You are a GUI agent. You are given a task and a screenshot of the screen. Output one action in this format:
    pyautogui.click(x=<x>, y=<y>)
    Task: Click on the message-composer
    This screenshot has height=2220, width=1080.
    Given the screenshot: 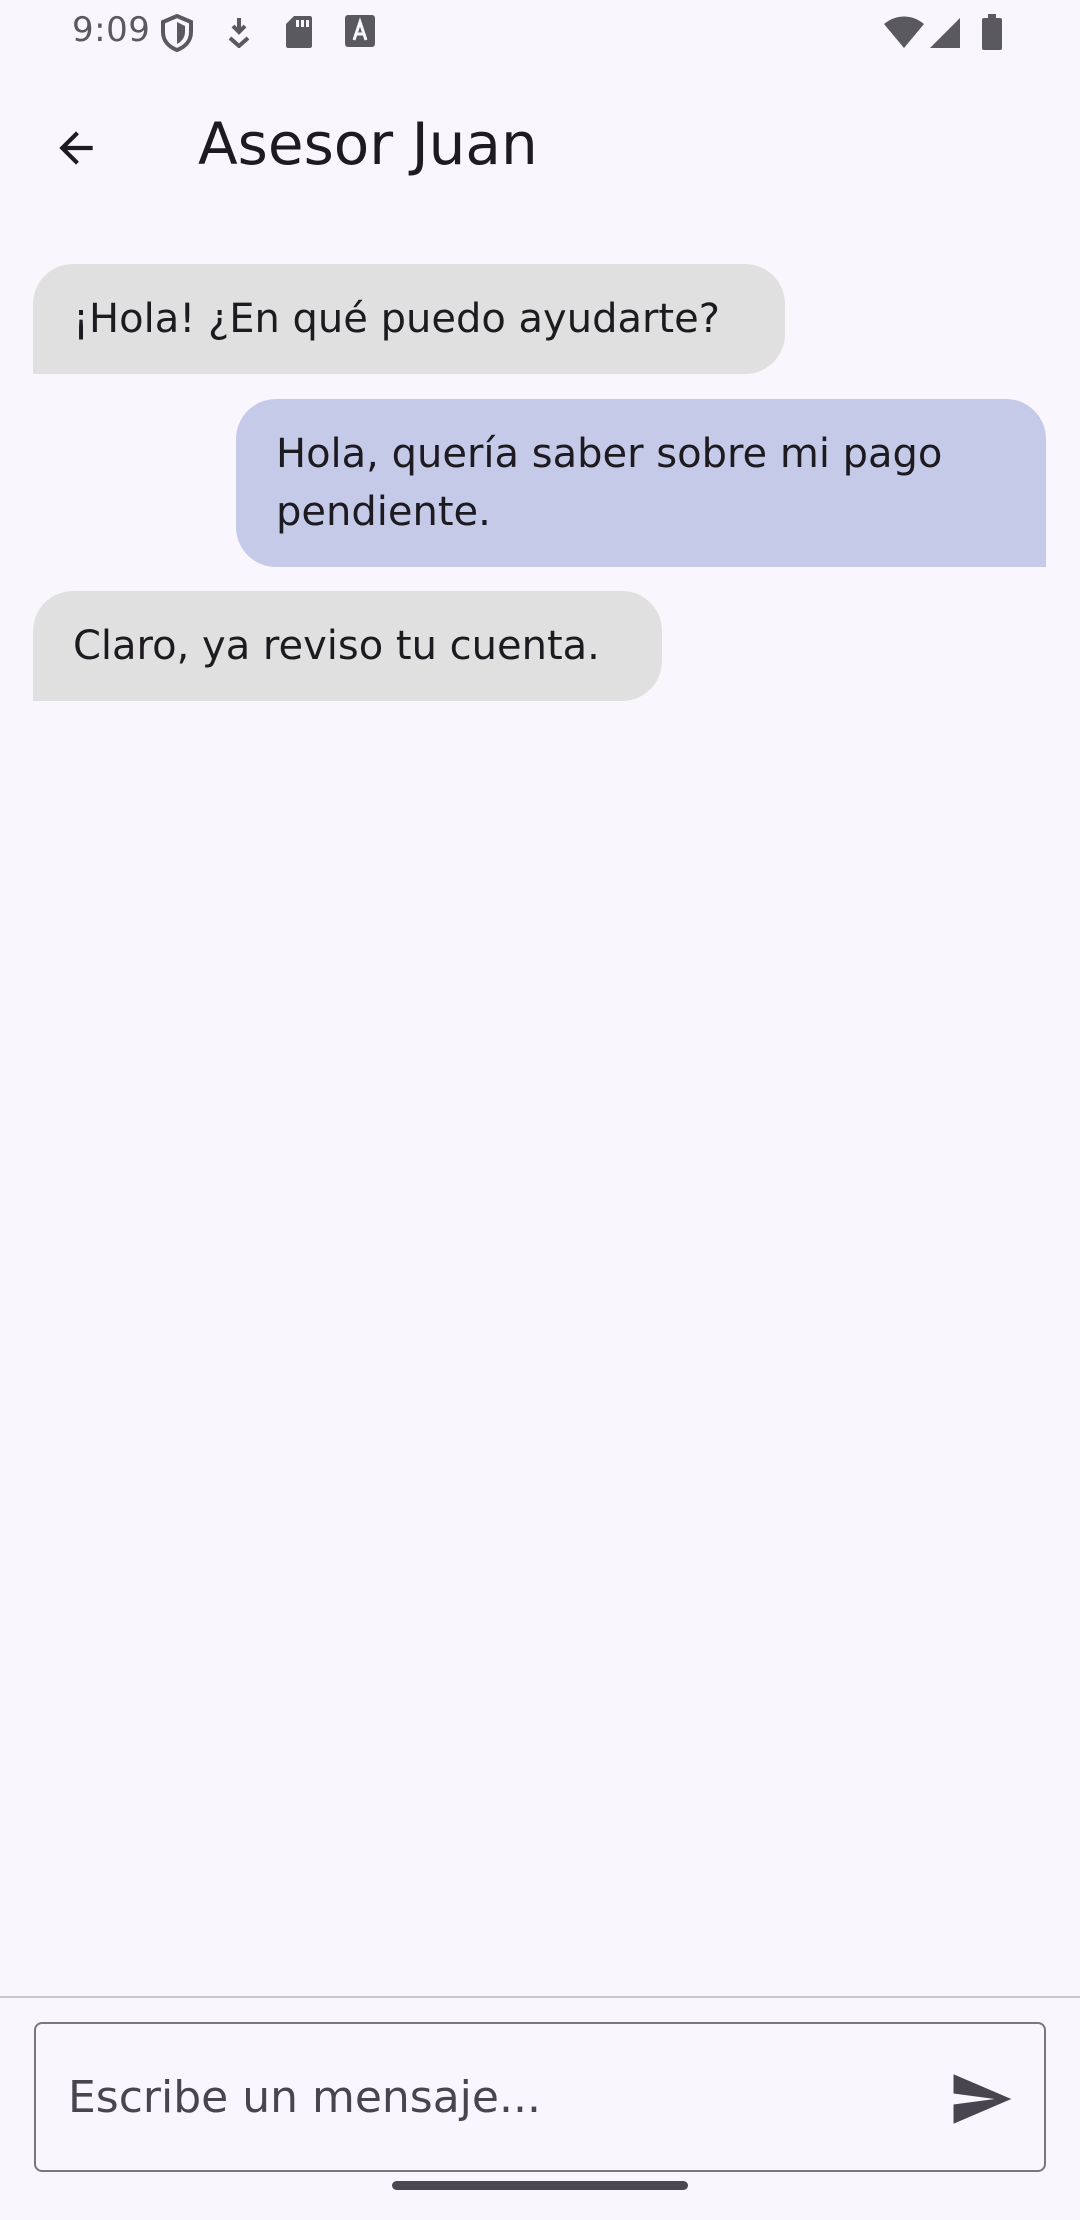 What is the action you would take?
    pyautogui.click(x=540, y=2097)
    